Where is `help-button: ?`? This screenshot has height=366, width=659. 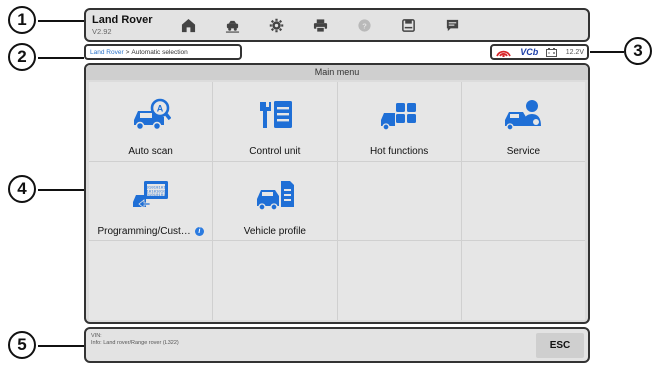 help-button: ? is located at coordinates (364, 25).